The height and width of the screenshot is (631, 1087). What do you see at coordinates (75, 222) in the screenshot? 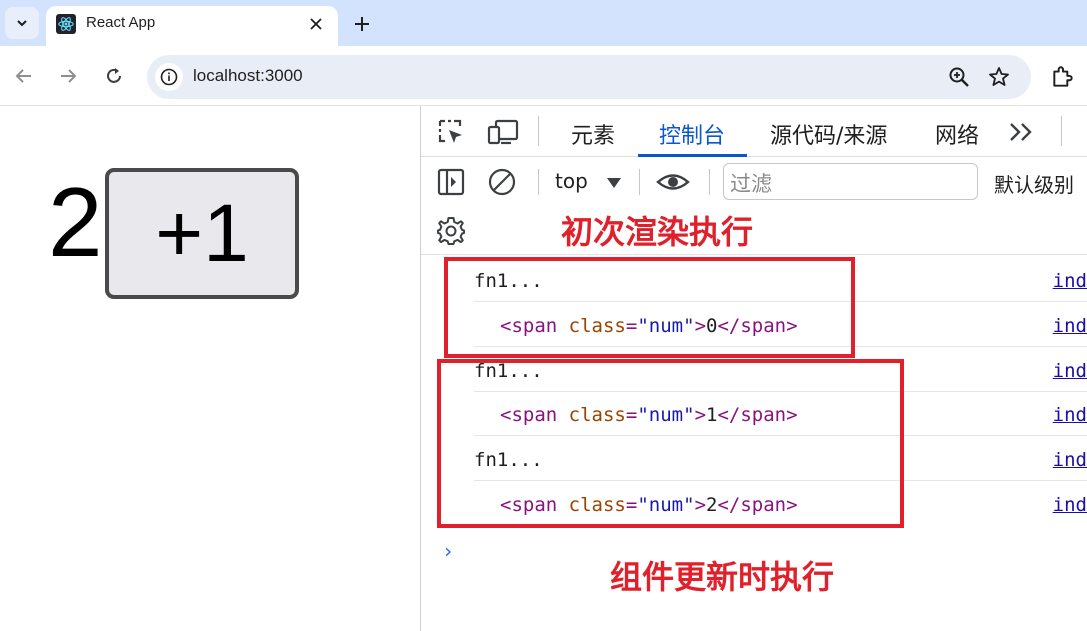
I see `counter-value: 2` at bounding box center [75, 222].